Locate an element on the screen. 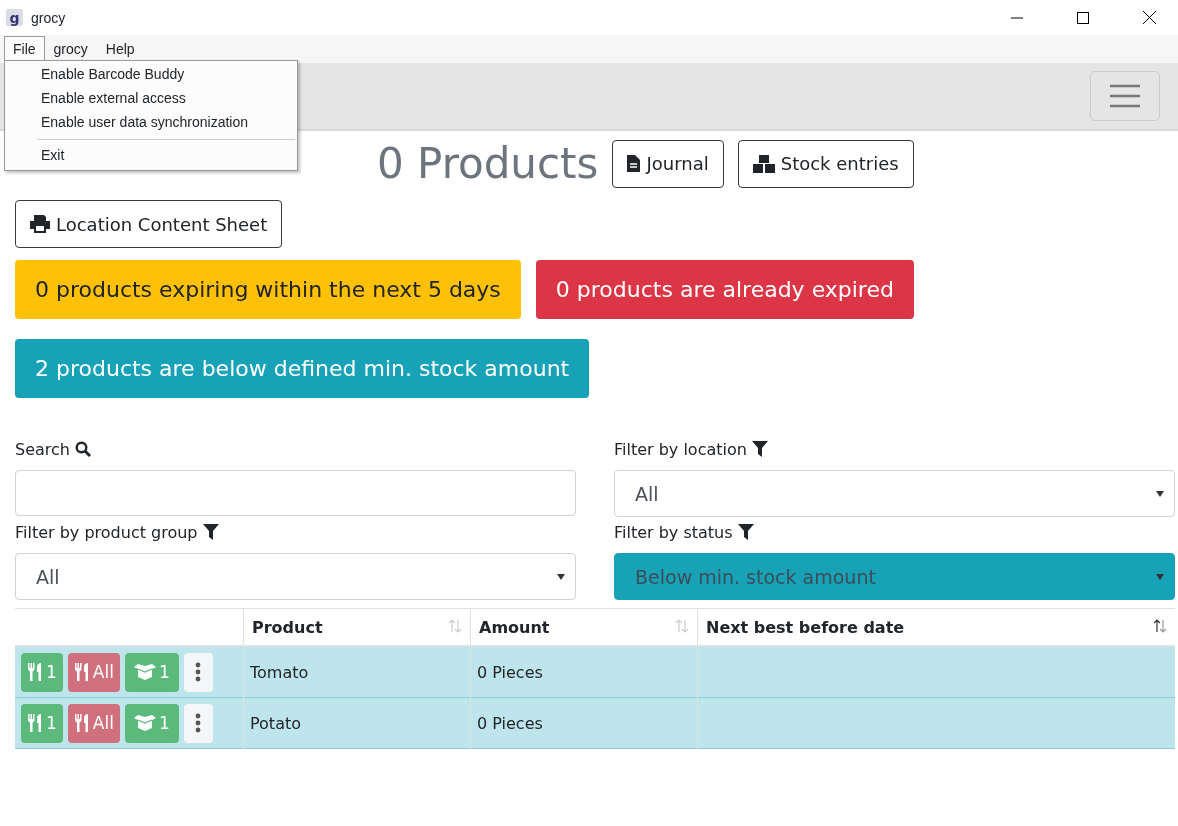 The image size is (1178, 826). location-sheet-button: Location Content Sheet is located at coordinates (149, 224).